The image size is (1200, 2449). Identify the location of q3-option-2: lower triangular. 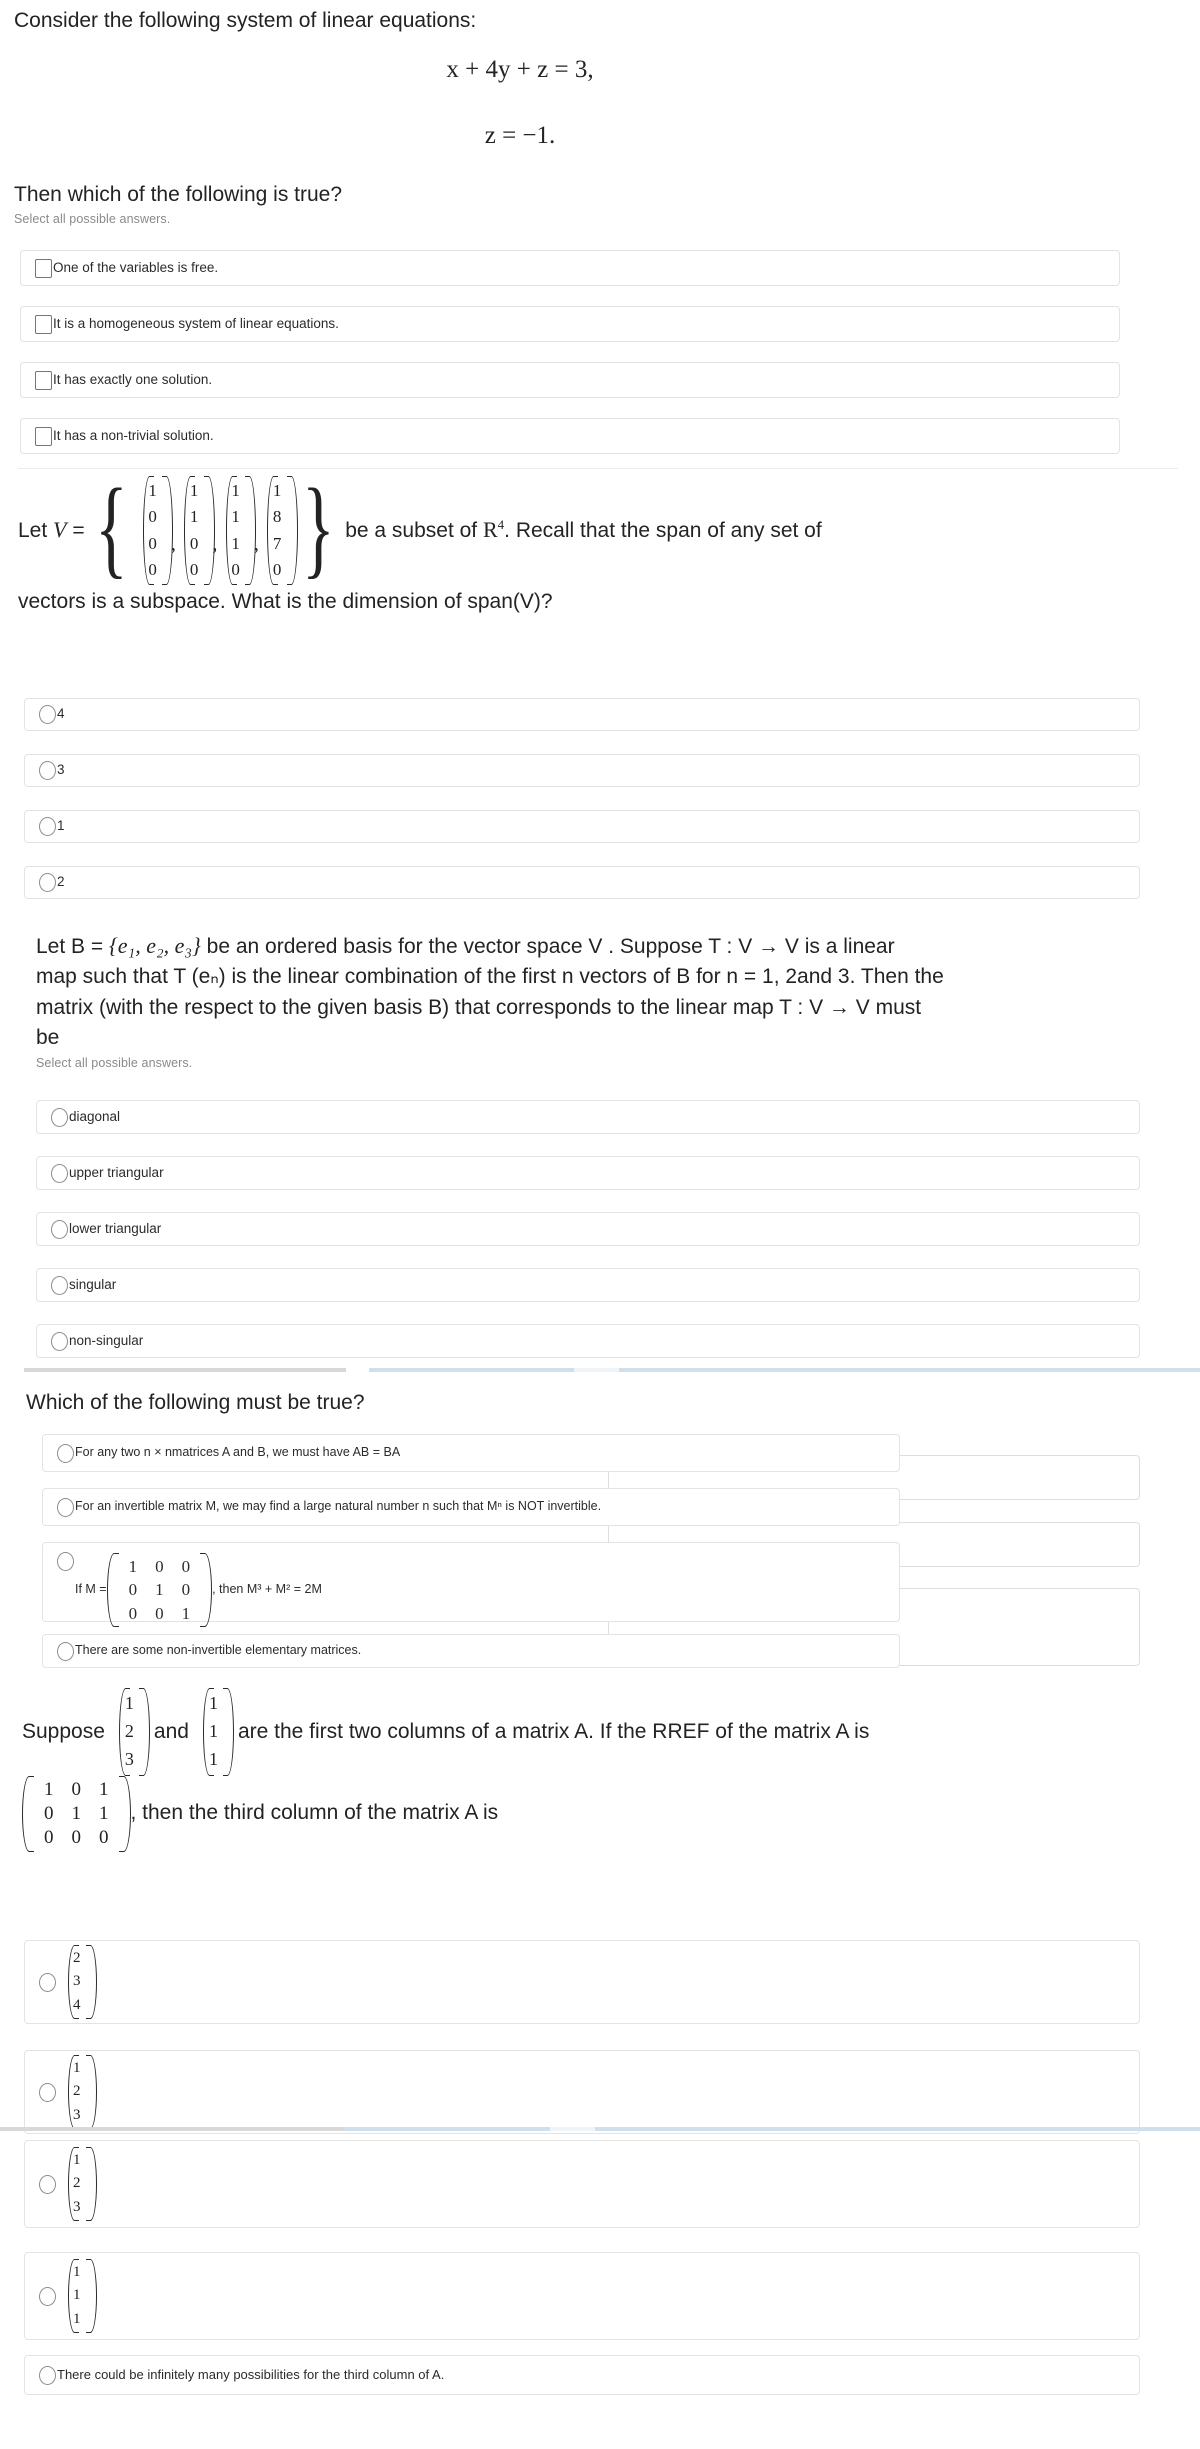
(588, 1229).